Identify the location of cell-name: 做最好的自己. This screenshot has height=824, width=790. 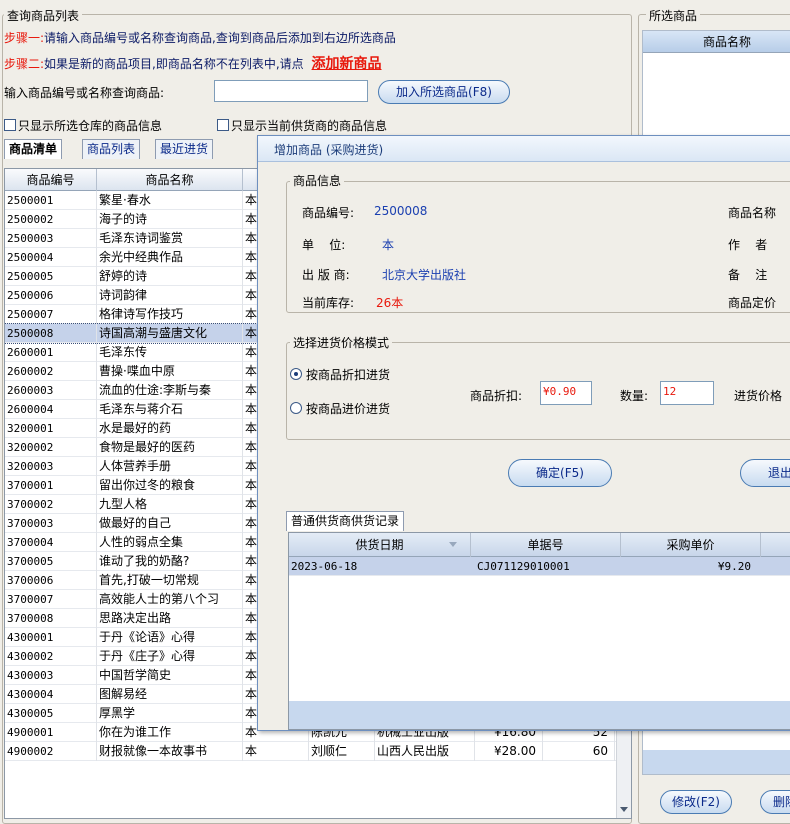
(170, 523).